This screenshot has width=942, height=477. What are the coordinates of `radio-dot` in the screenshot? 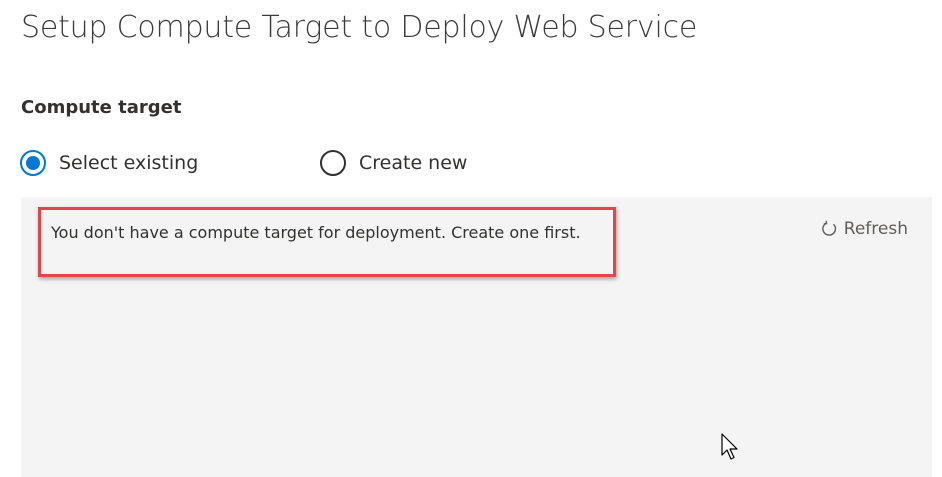 It's located at (33, 163).